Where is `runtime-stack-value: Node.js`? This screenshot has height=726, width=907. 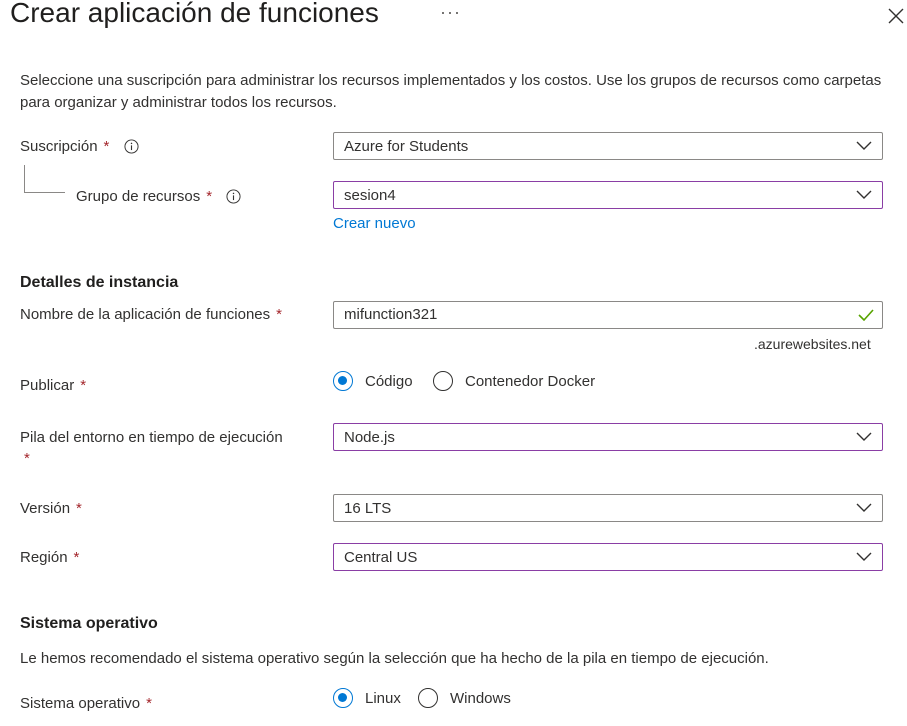 runtime-stack-value: Node.js is located at coordinates (369, 437).